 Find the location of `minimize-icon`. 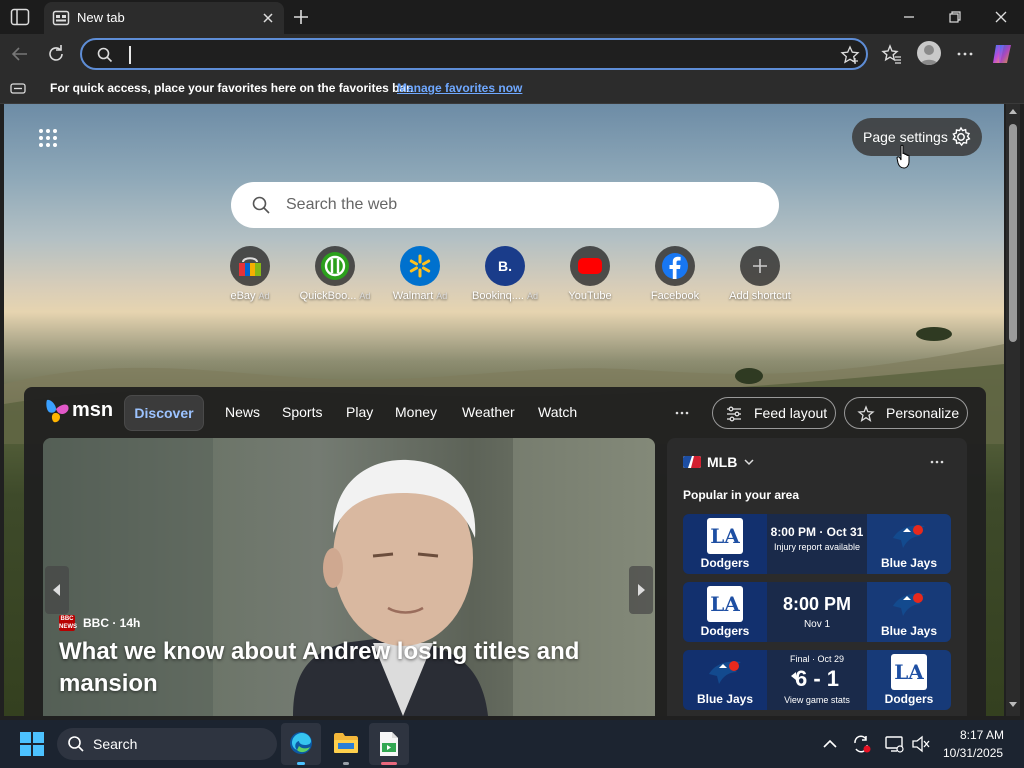

minimize-icon is located at coordinates (909, 17).